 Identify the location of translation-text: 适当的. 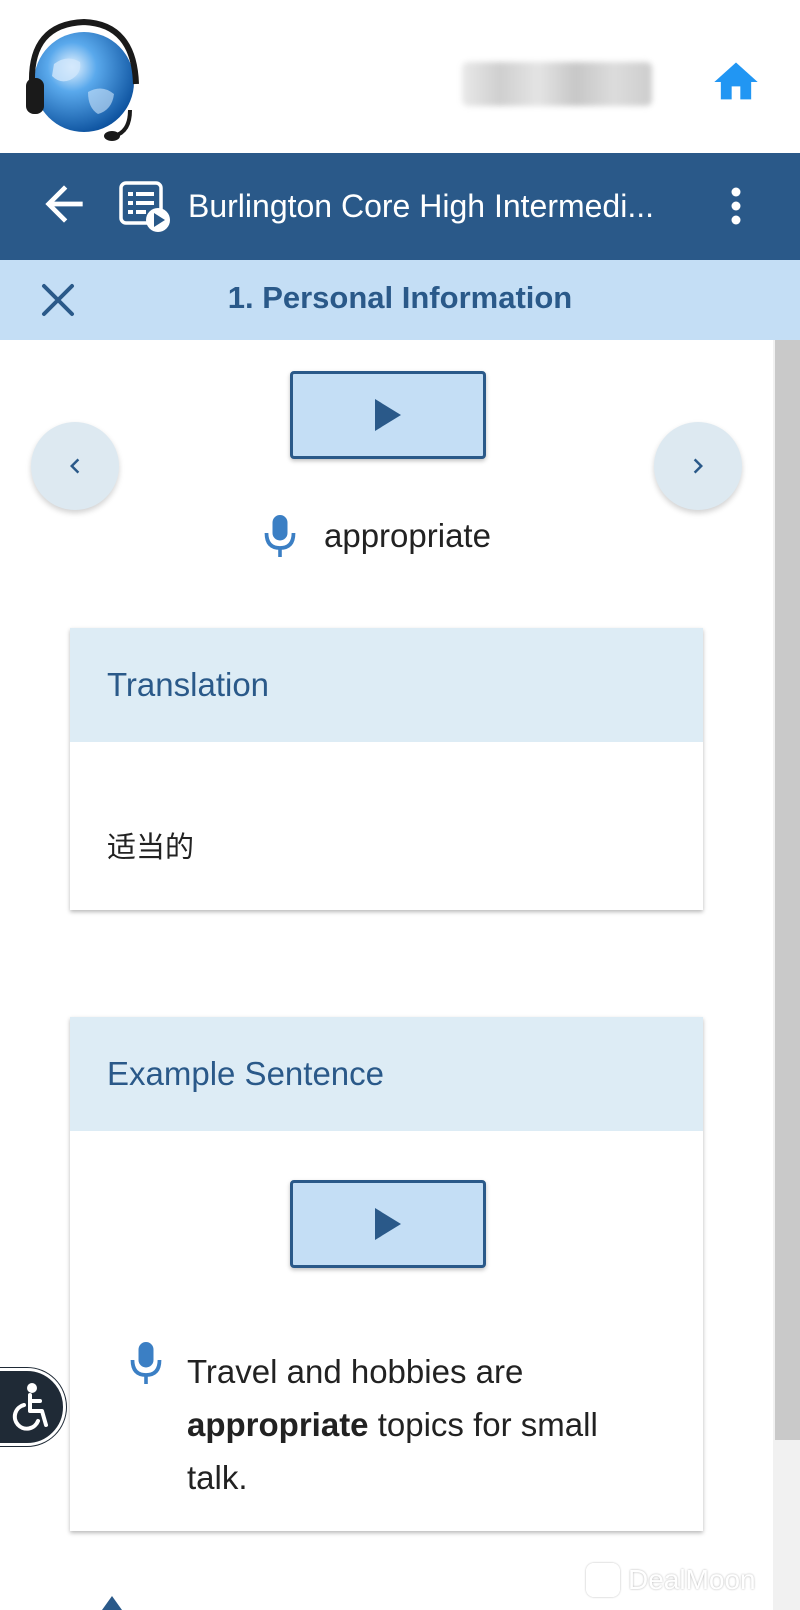
(151, 847).